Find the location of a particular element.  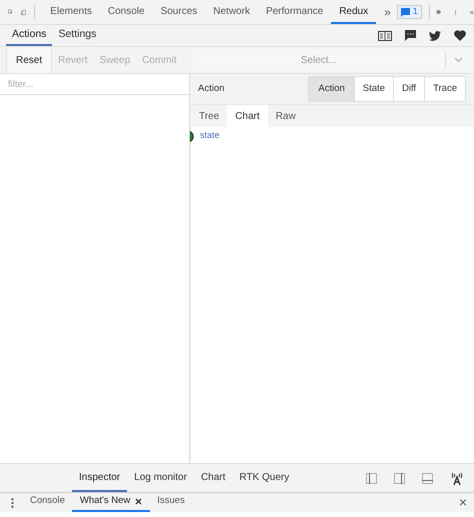

close-icon is located at coordinates (138, 501).